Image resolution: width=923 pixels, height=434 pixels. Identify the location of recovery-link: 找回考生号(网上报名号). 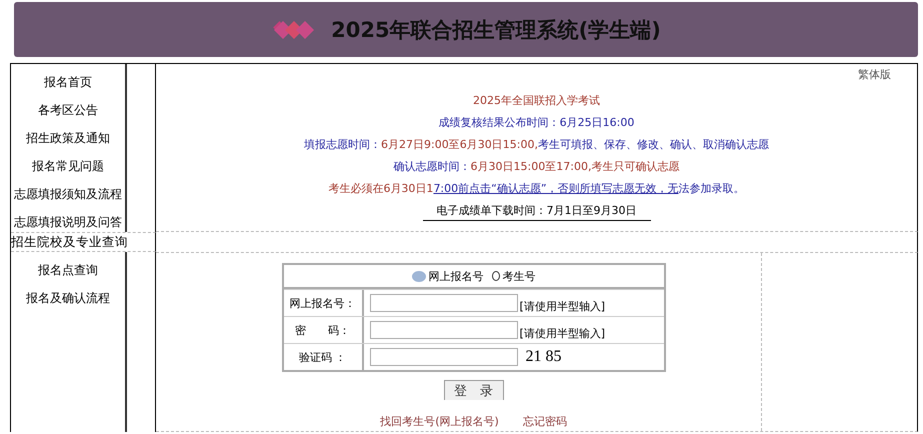
(439, 421).